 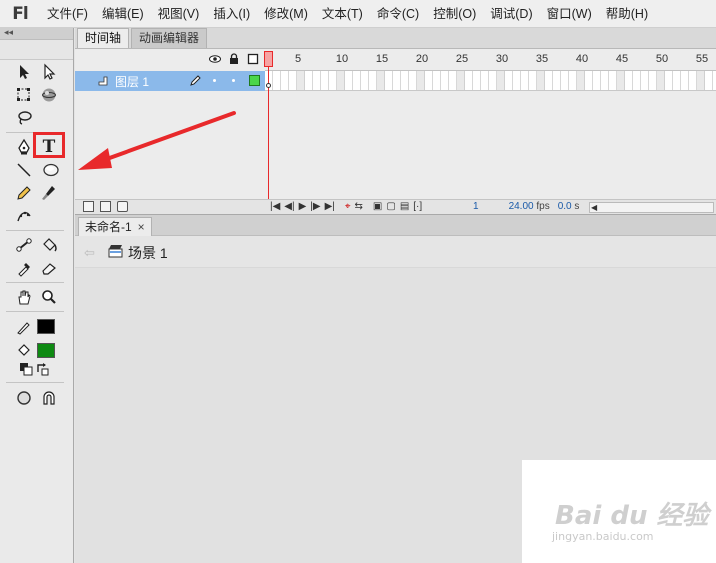 I want to click on frames-row, so click(x=490, y=81).